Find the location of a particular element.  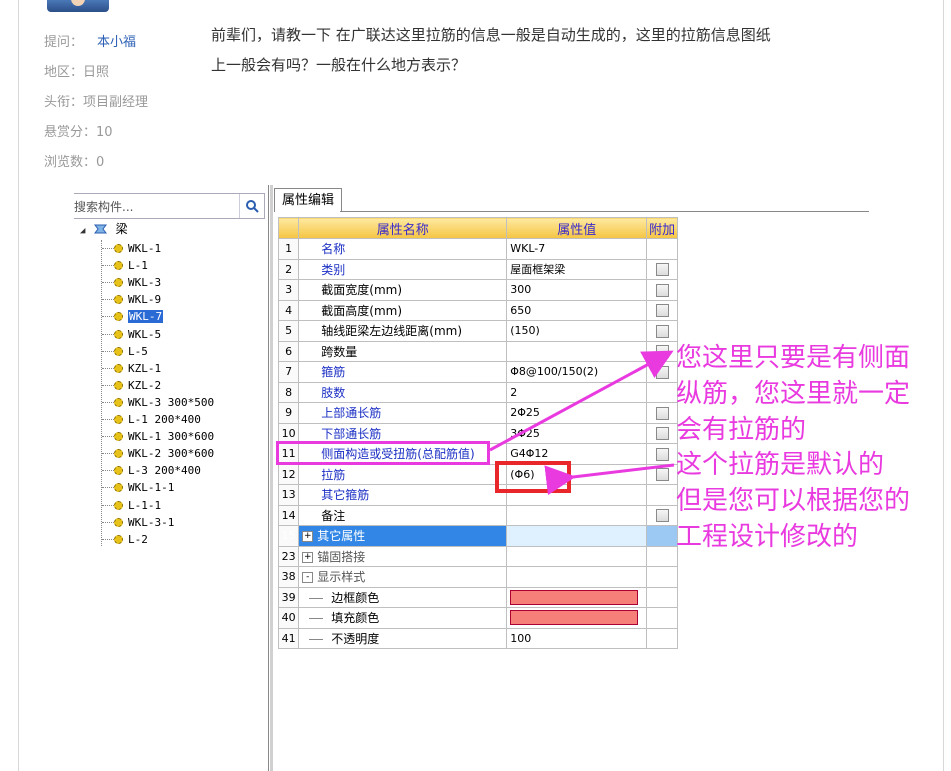

annotation-note-1: 您这里只要是有侧面 纵筋，您这里就一定 会有拉筋的 is located at coordinates (793, 394).